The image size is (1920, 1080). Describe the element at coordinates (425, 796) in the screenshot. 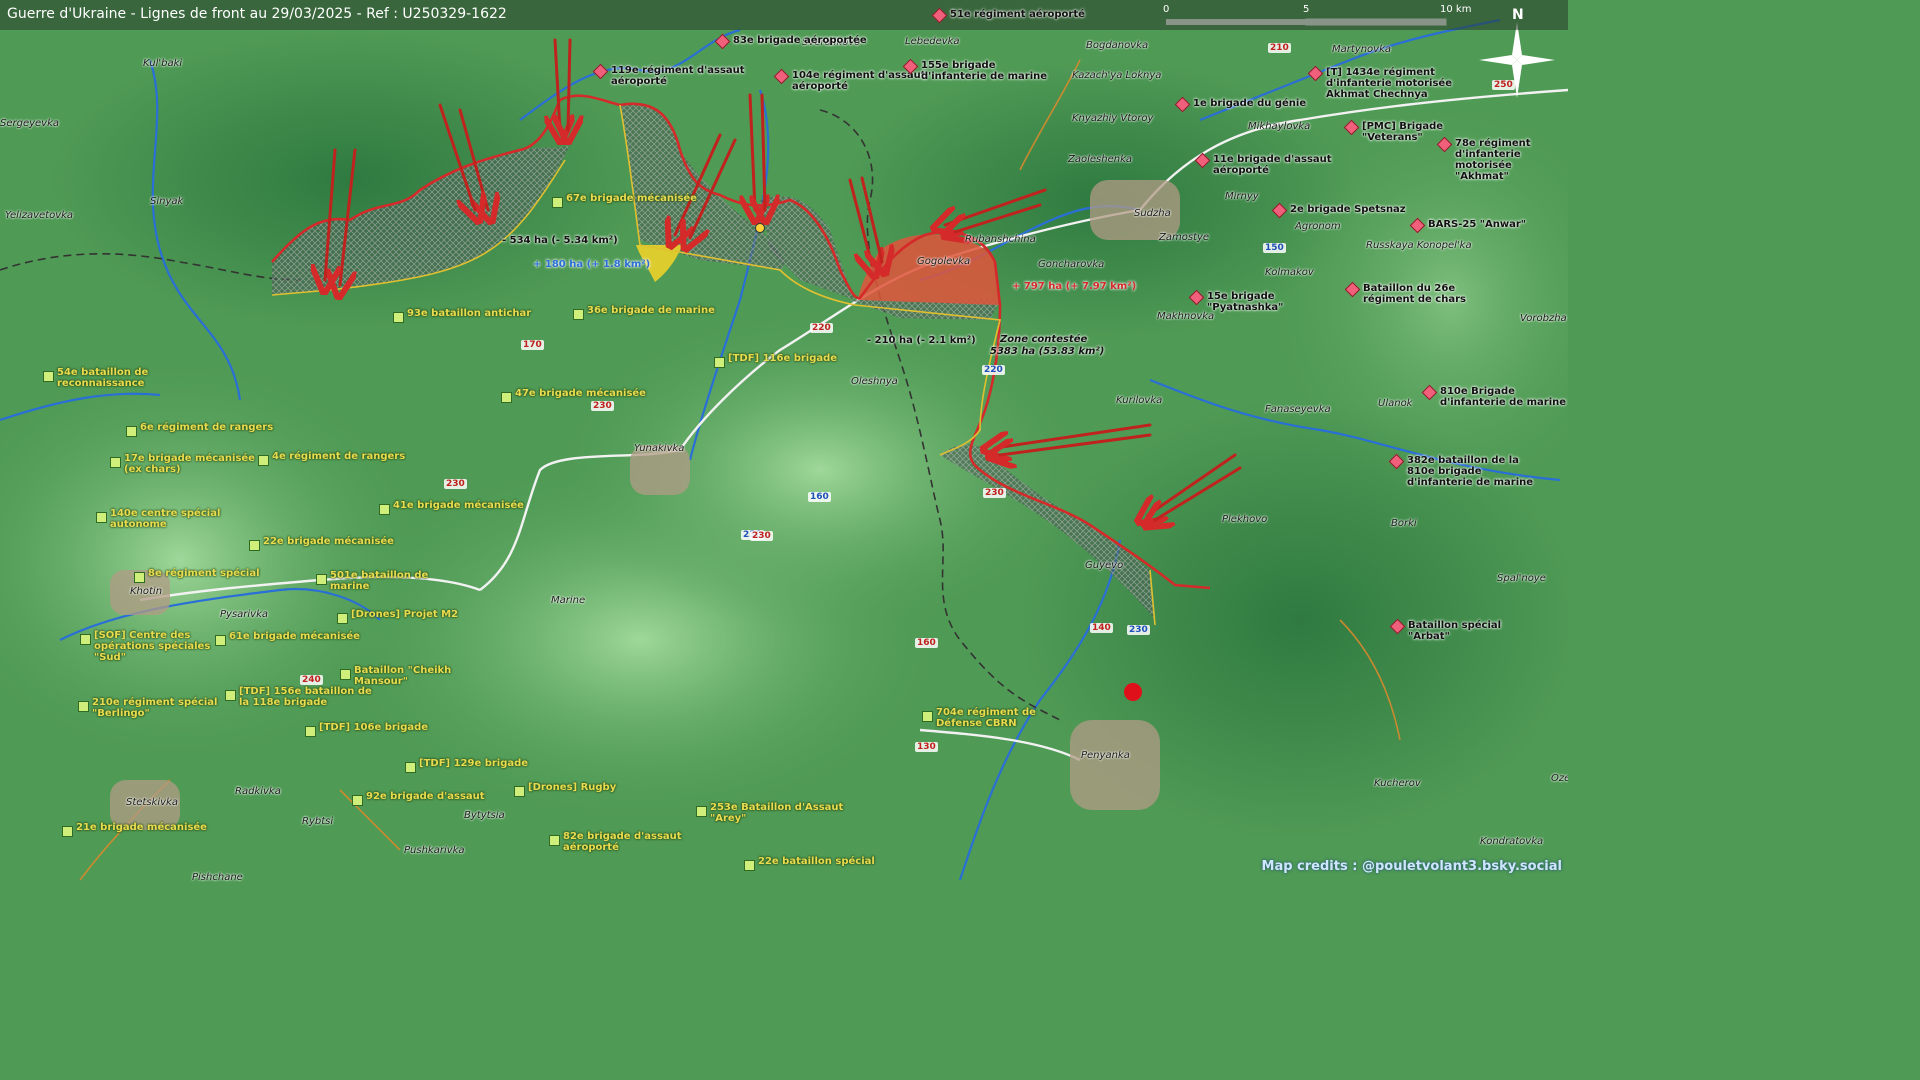

I see `ukraine-unit-label: 92e brigade d'assaut` at that location.